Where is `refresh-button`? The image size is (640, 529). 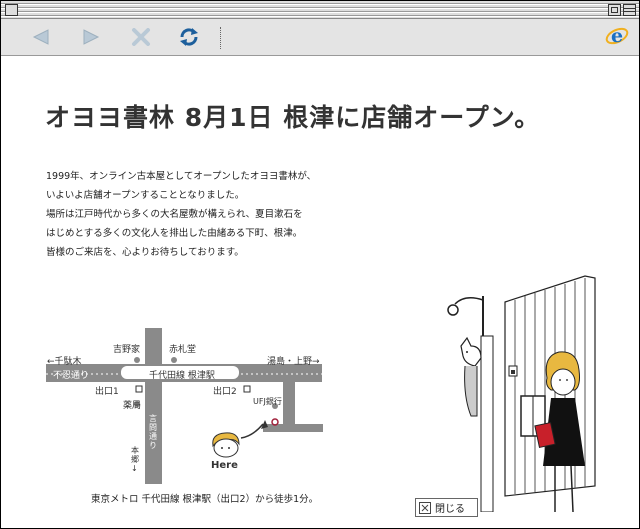 refresh-button is located at coordinates (189, 37).